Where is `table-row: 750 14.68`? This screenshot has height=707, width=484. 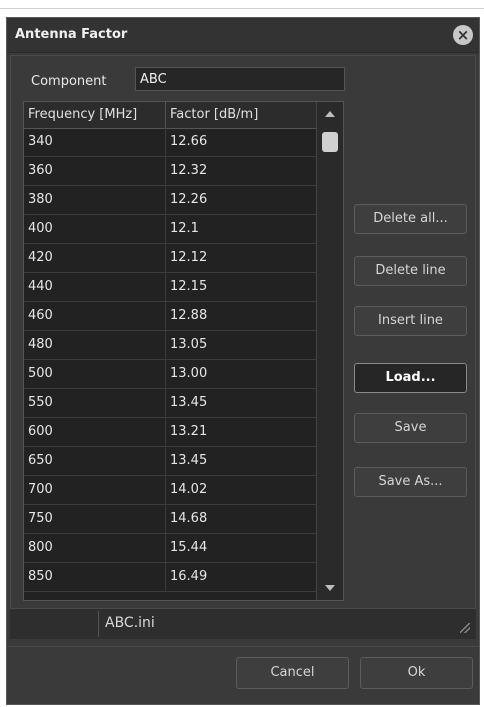
table-row: 750 14.68 is located at coordinates (171, 519).